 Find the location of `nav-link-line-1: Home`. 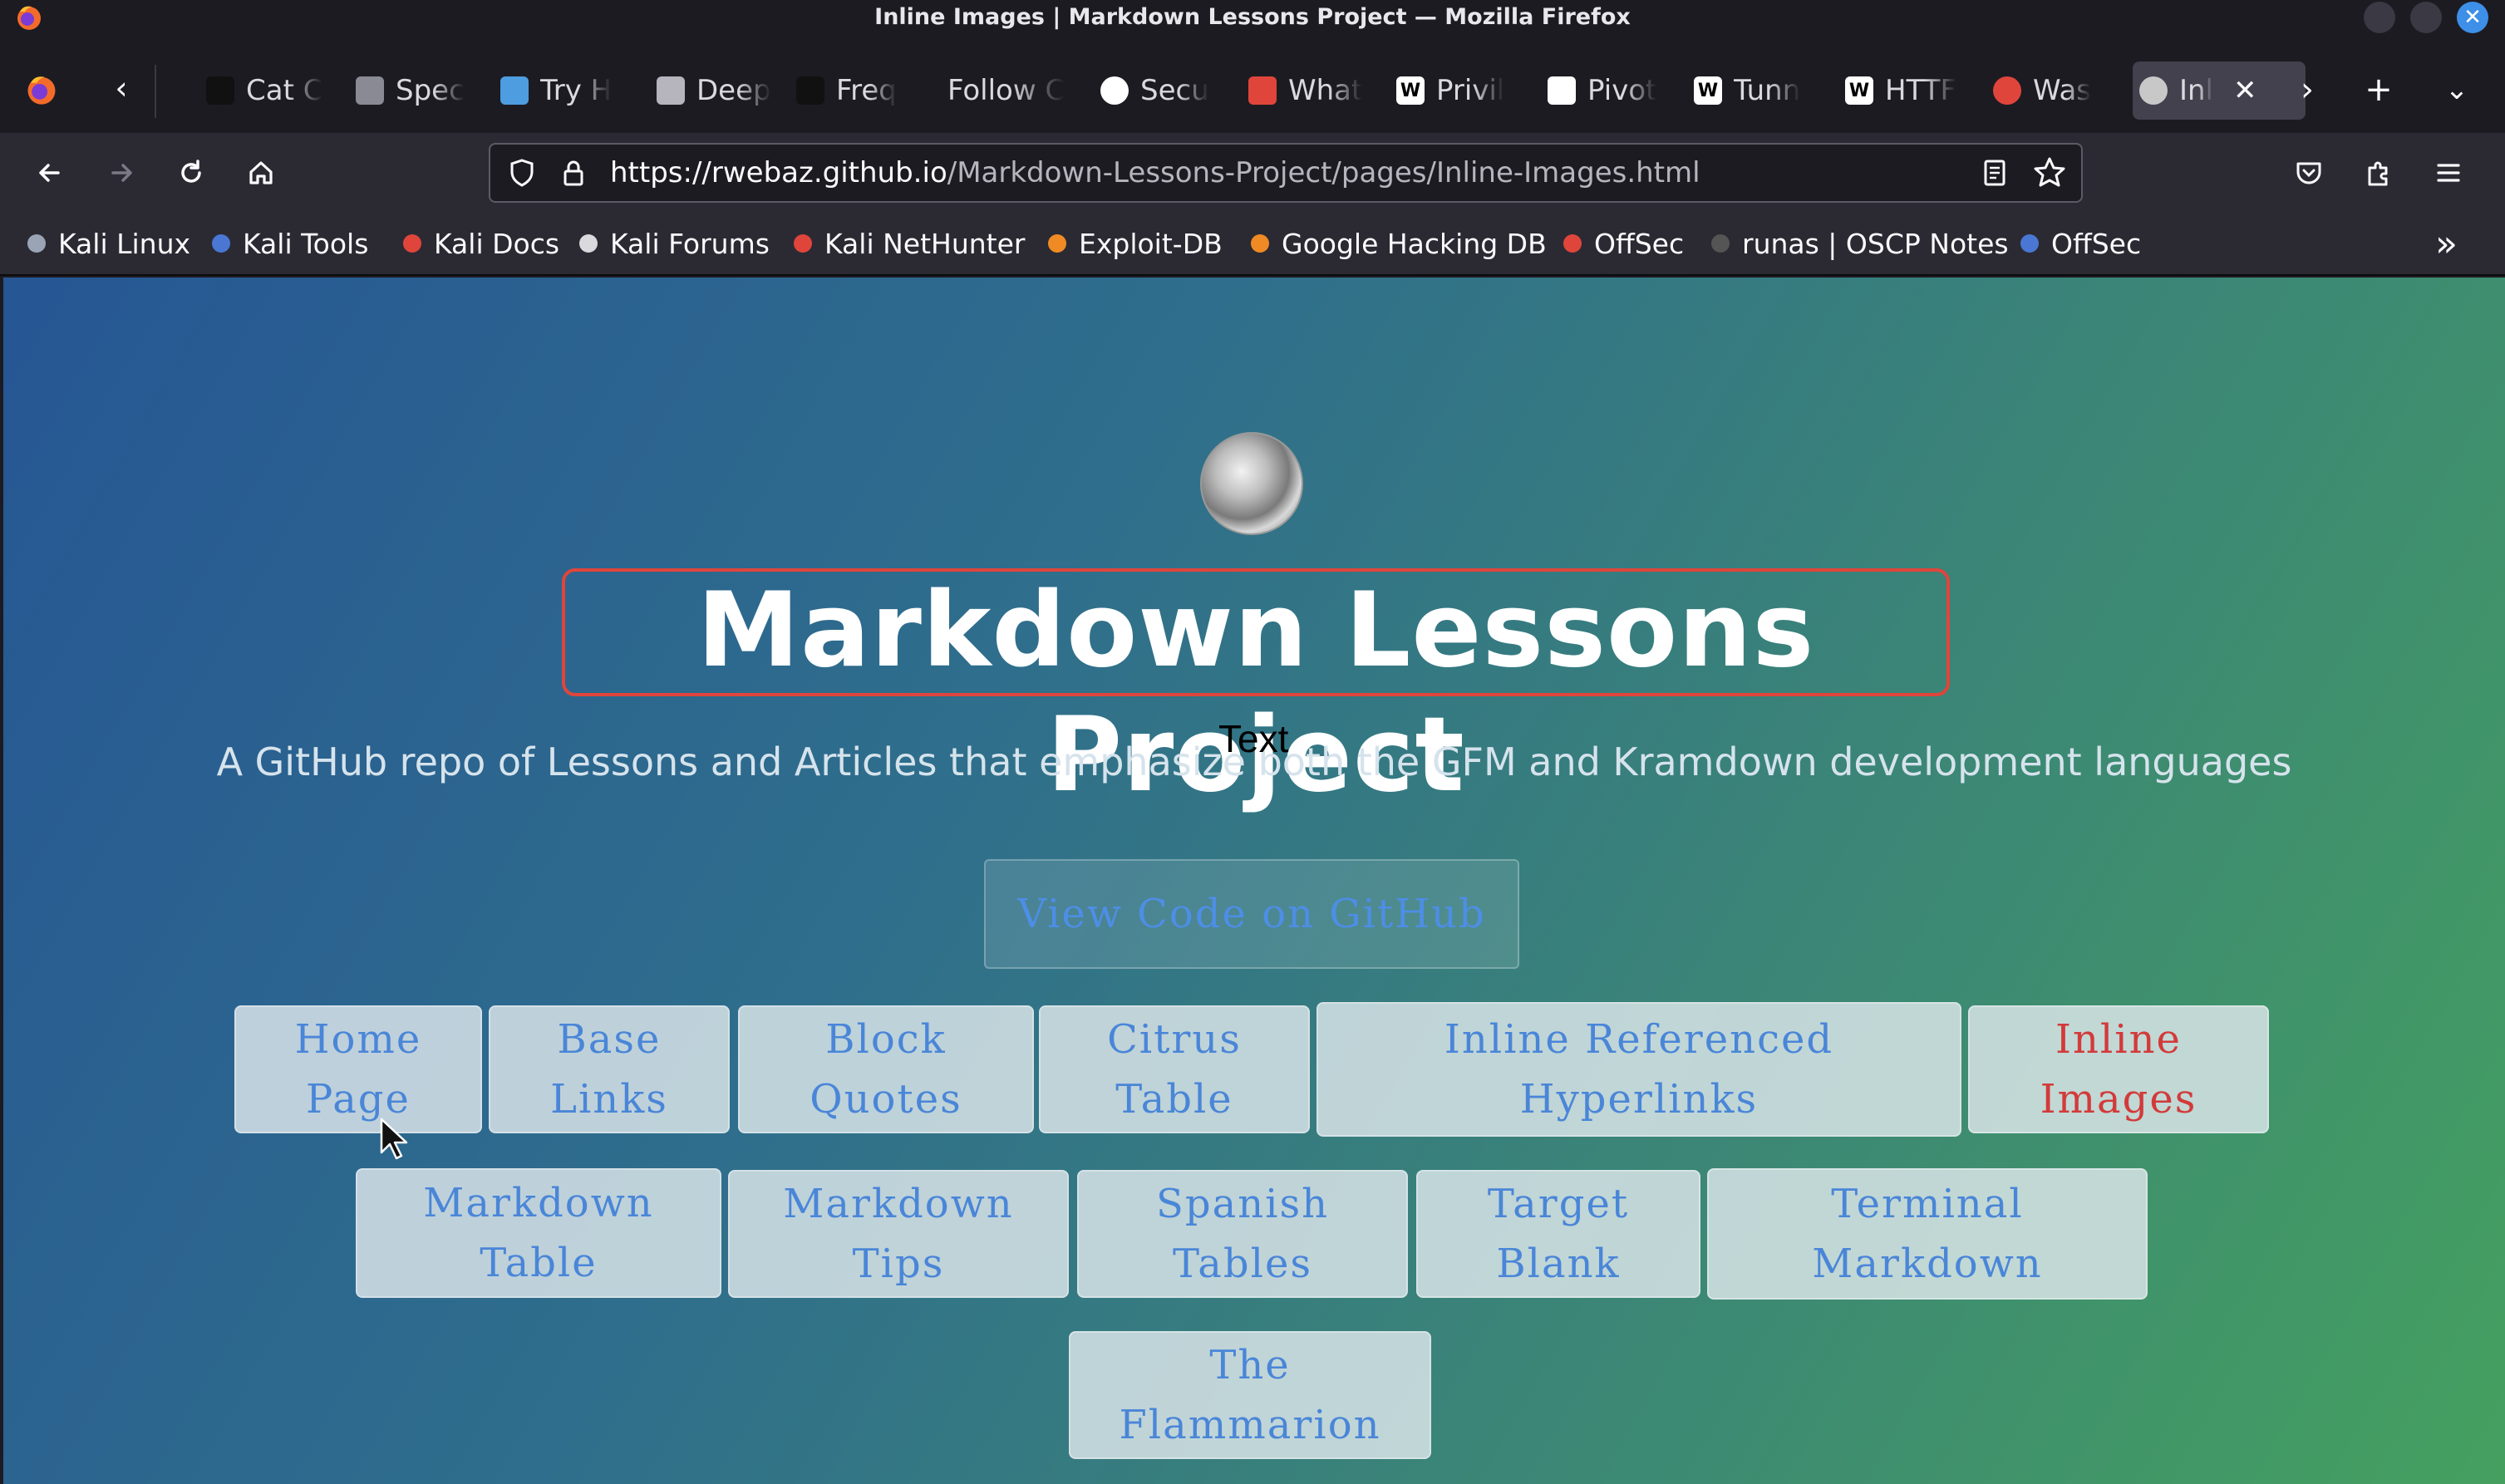

nav-link-line-1: Home is located at coordinates (358, 1039).